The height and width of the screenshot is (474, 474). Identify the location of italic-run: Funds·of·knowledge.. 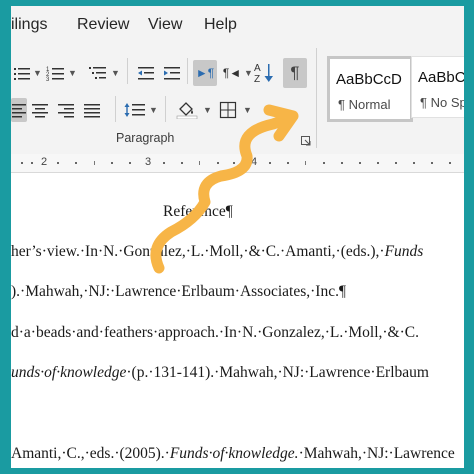
(234, 453).